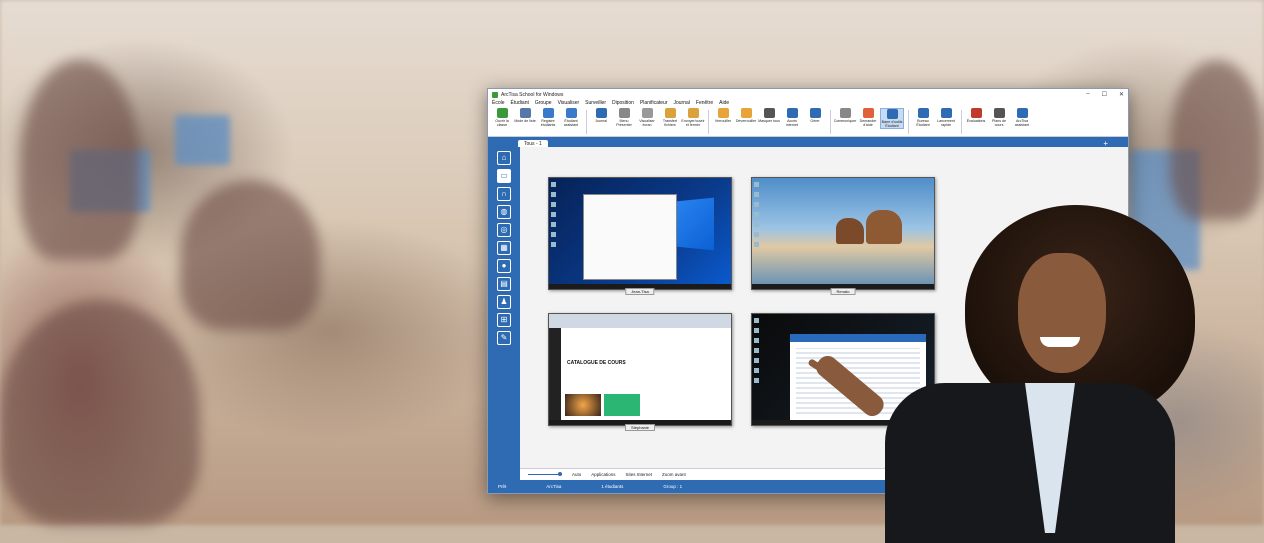 The image size is (1264, 543). What do you see at coordinates (647, 117) in the screenshot?
I see `ribbon-button: Visualiser écran` at bounding box center [647, 117].